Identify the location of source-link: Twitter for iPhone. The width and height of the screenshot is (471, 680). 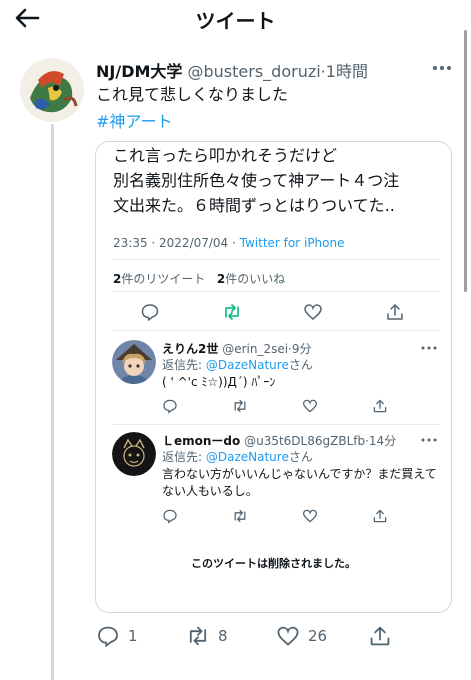
(292, 243).